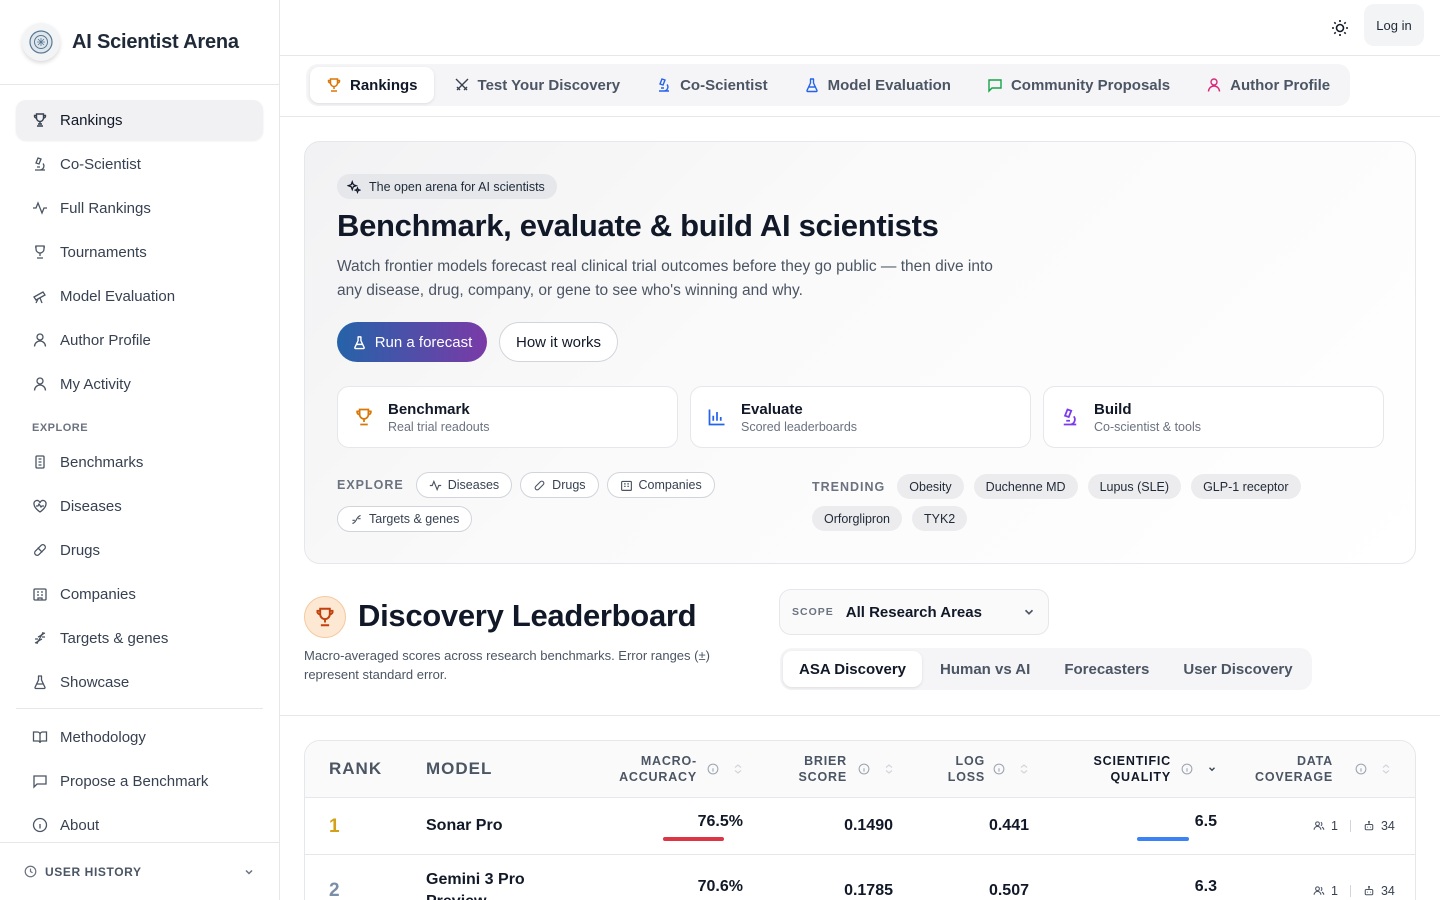  What do you see at coordinates (134, 781) in the screenshot?
I see `sidebar-item-label: Propose a Benchmark` at bounding box center [134, 781].